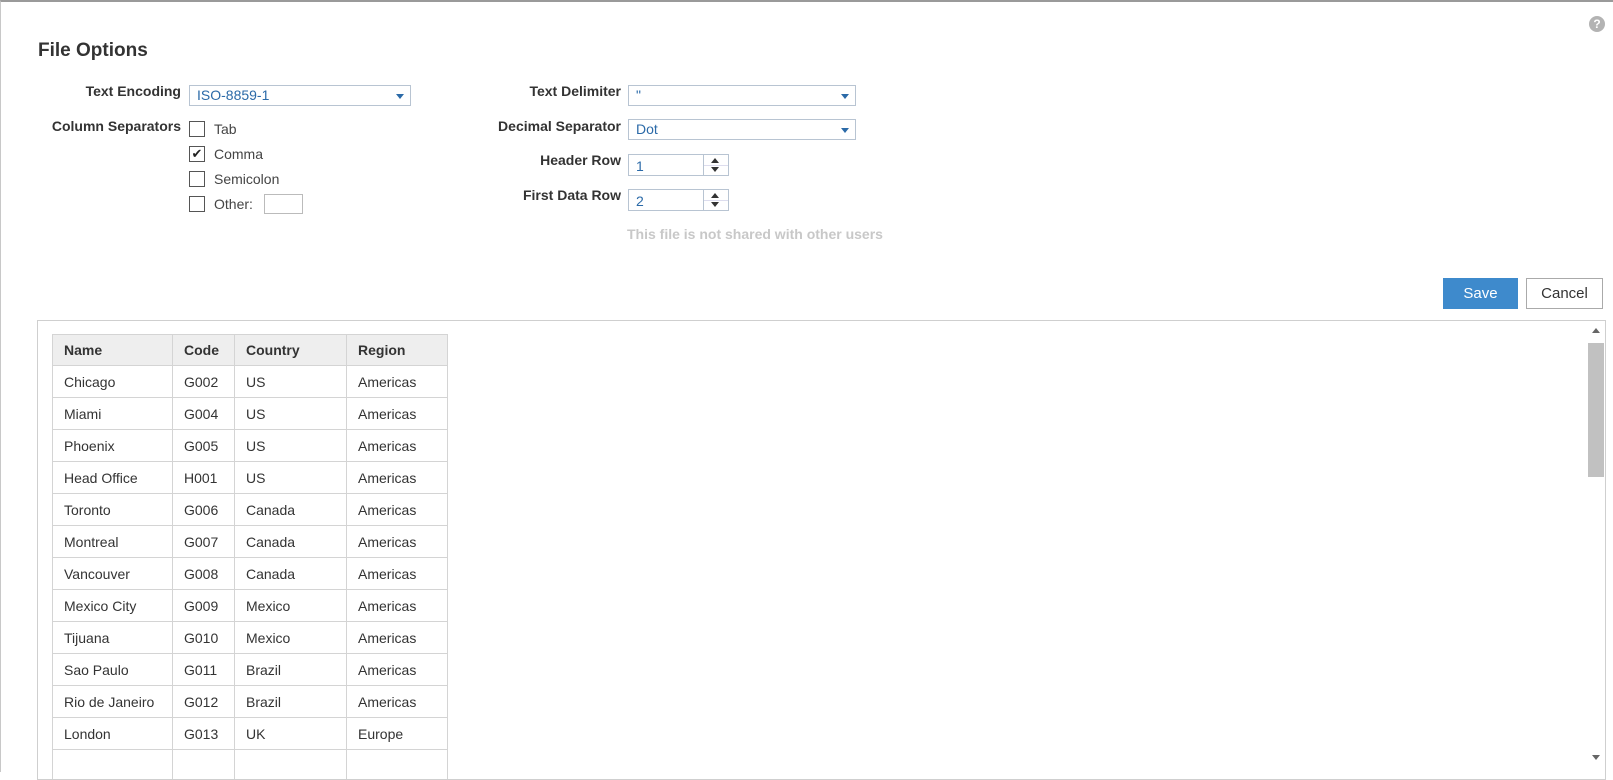 The image size is (1613, 780). Describe the element at coordinates (250, 478) in the screenshot. I see `table-row: Head OfficeH001USAmericas` at that location.